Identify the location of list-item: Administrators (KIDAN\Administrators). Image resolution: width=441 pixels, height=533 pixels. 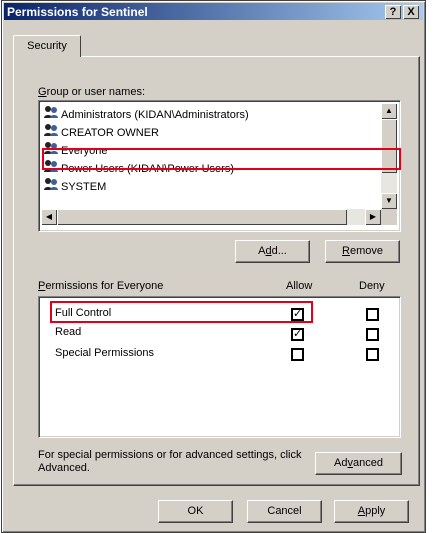
(146, 114).